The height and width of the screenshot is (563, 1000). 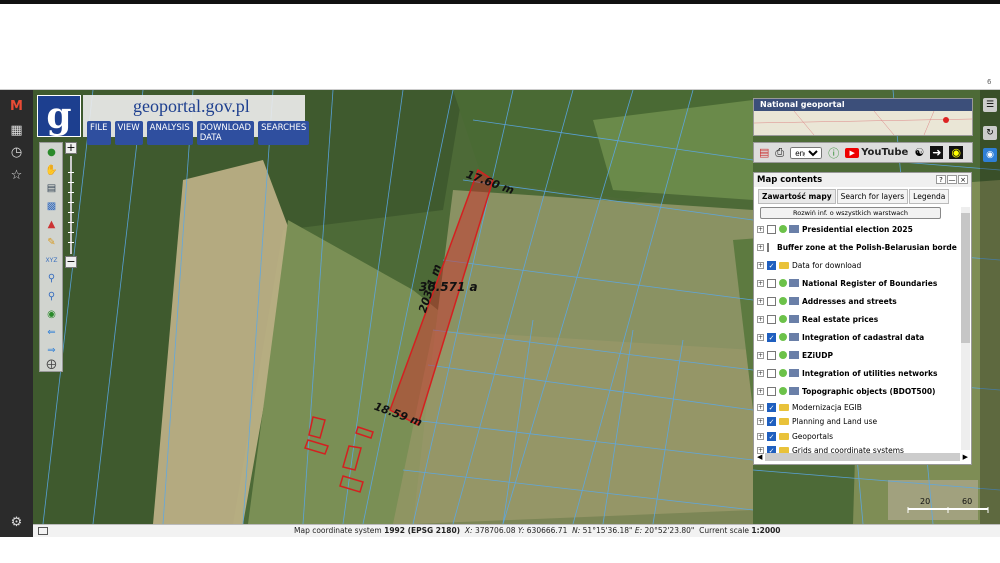 What do you see at coordinates (128, 133) in the screenshot?
I see `menu-view: VIEW` at bounding box center [128, 133].